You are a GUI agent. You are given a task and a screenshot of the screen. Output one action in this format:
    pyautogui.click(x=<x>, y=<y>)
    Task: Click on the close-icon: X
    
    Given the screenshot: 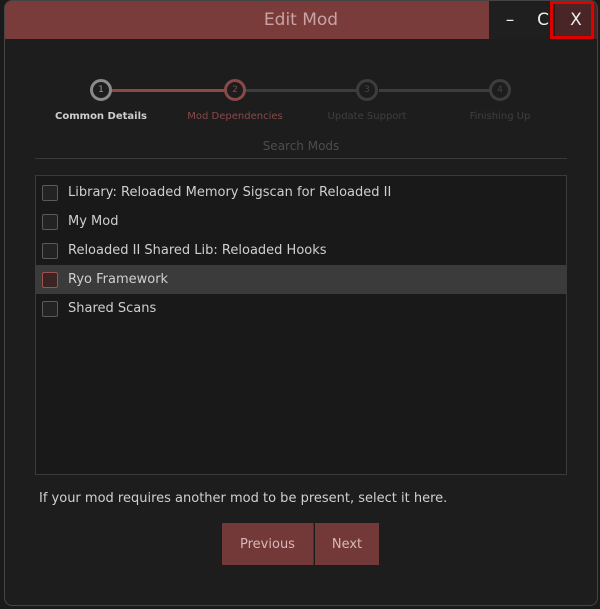 What is the action you would take?
    pyautogui.click(x=576, y=20)
    